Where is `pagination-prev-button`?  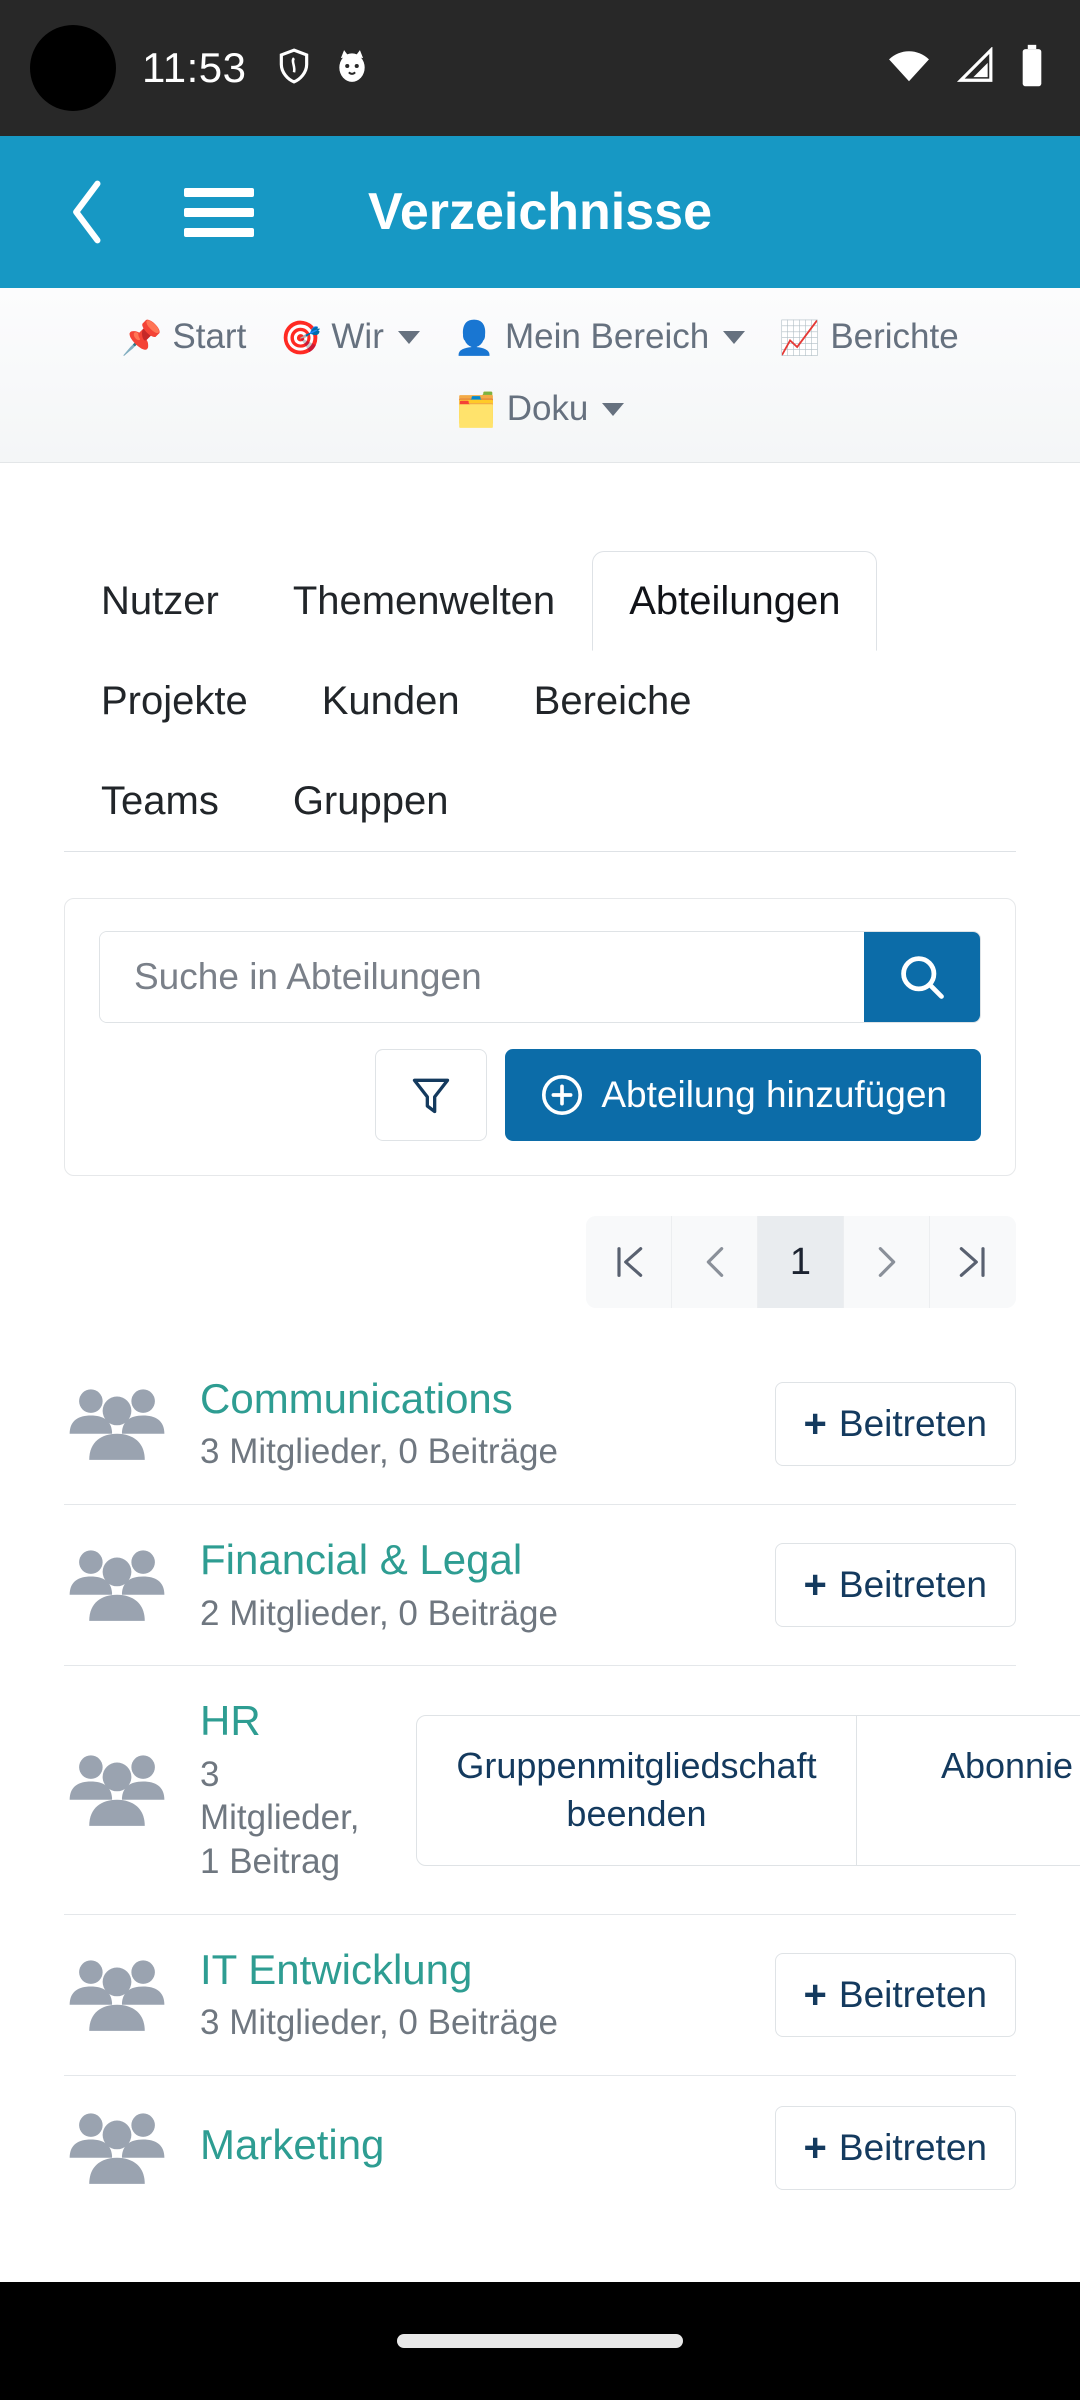 pagination-prev-button is located at coordinates (715, 1262).